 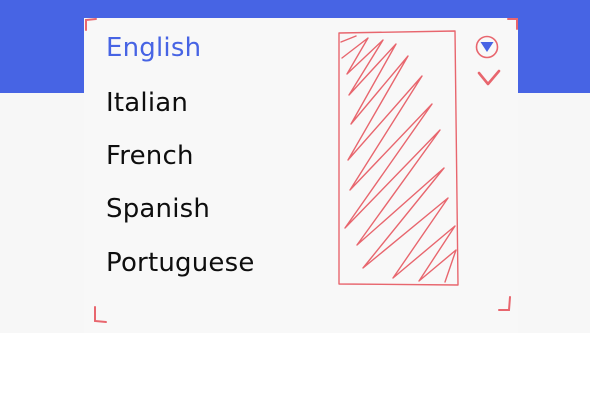 I want to click on triangle-down-icon, so click(x=487, y=47).